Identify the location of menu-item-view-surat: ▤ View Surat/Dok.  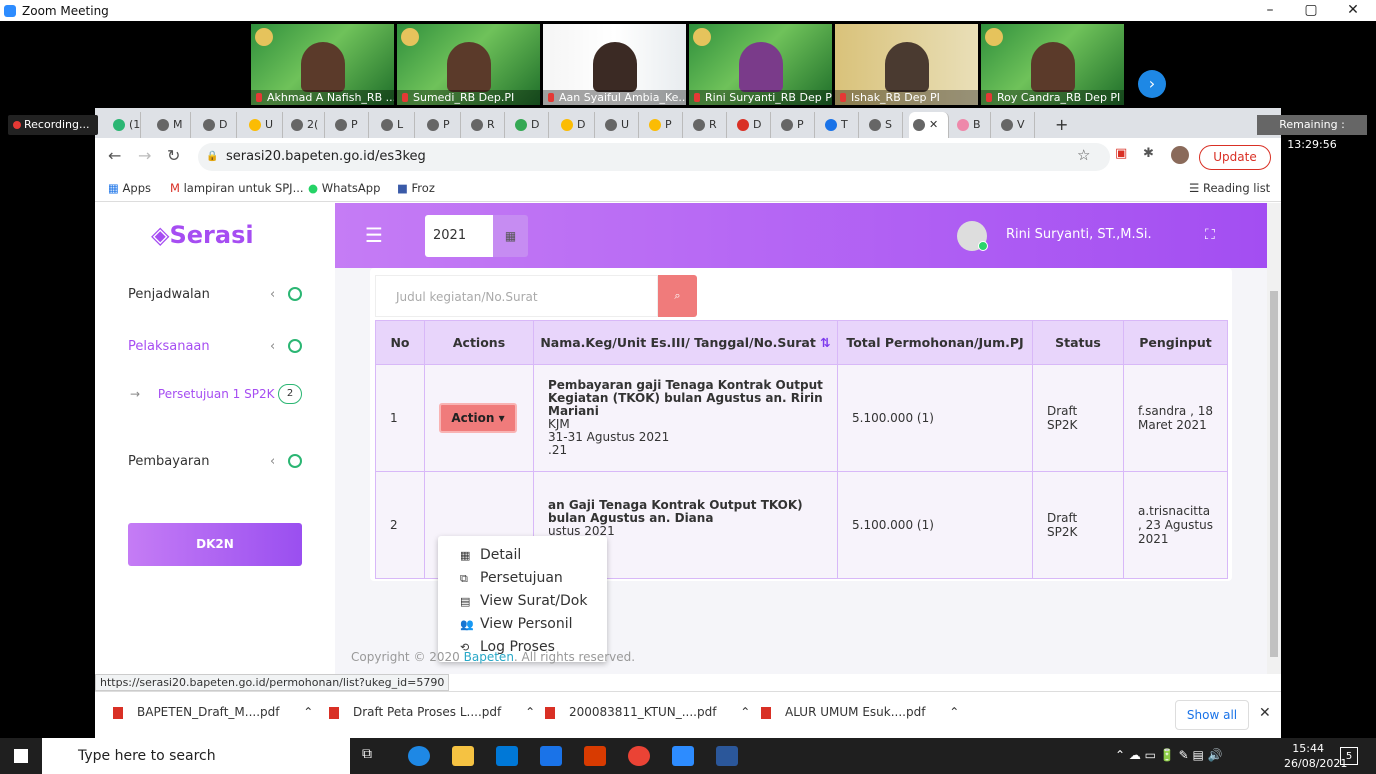
(522, 601).